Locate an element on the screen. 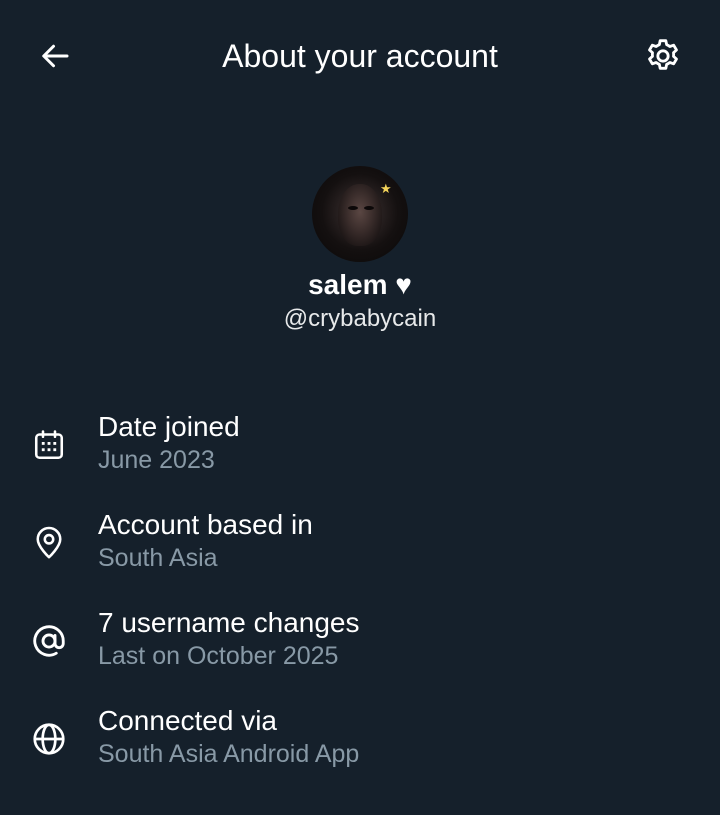 Image resolution: width=720 pixels, height=815 pixels. globe-icon is located at coordinates (49, 739).